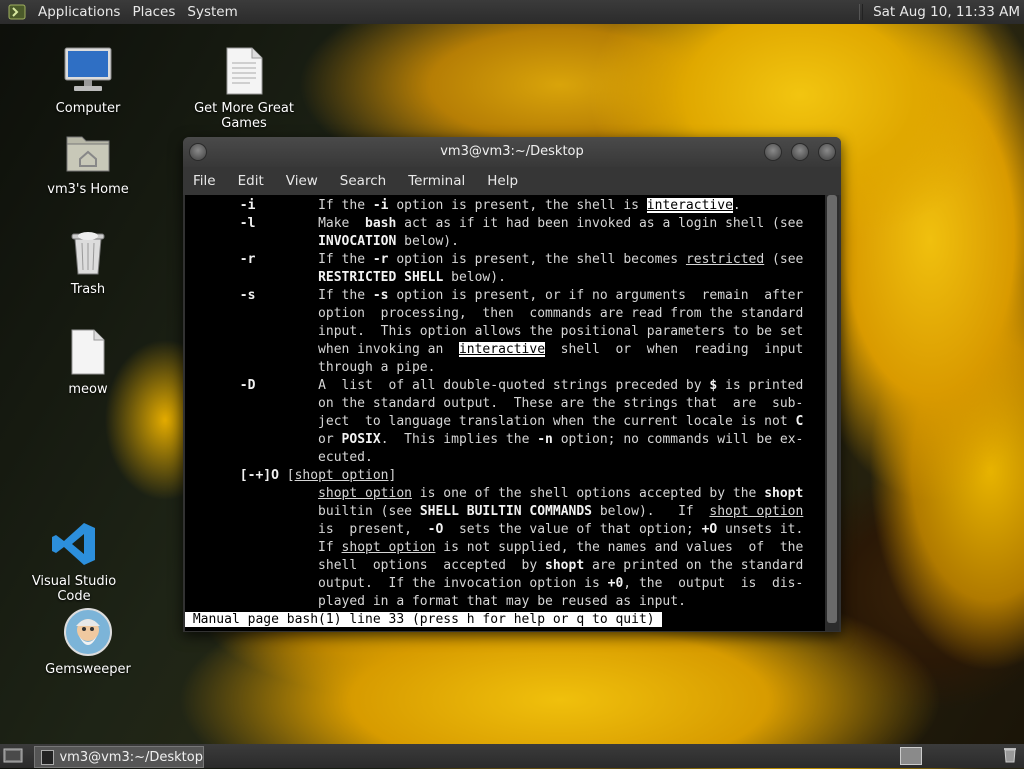 This screenshot has width=1024, height=769. What do you see at coordinates (302, 511) in the screenshot?
I see `plain-text: builtin (see` at bounding box center [302, 511].